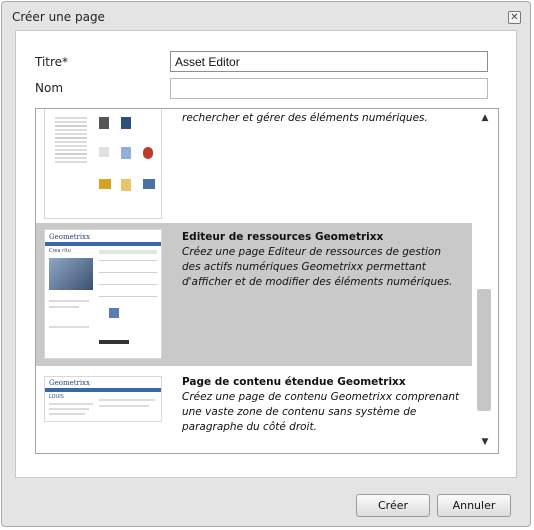 This screenshot has height=530, width=534. I want to click on template-title: Page de contenu étendue Geometrixx, so click(294, 382).